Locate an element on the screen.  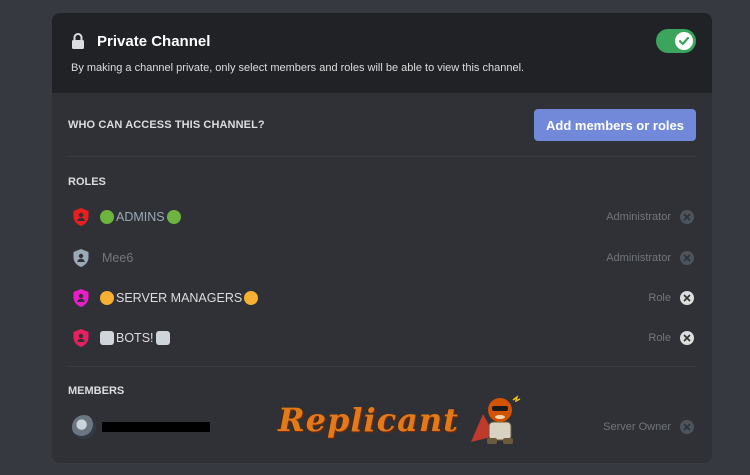
check-icon is located at coordinates (684, 41).